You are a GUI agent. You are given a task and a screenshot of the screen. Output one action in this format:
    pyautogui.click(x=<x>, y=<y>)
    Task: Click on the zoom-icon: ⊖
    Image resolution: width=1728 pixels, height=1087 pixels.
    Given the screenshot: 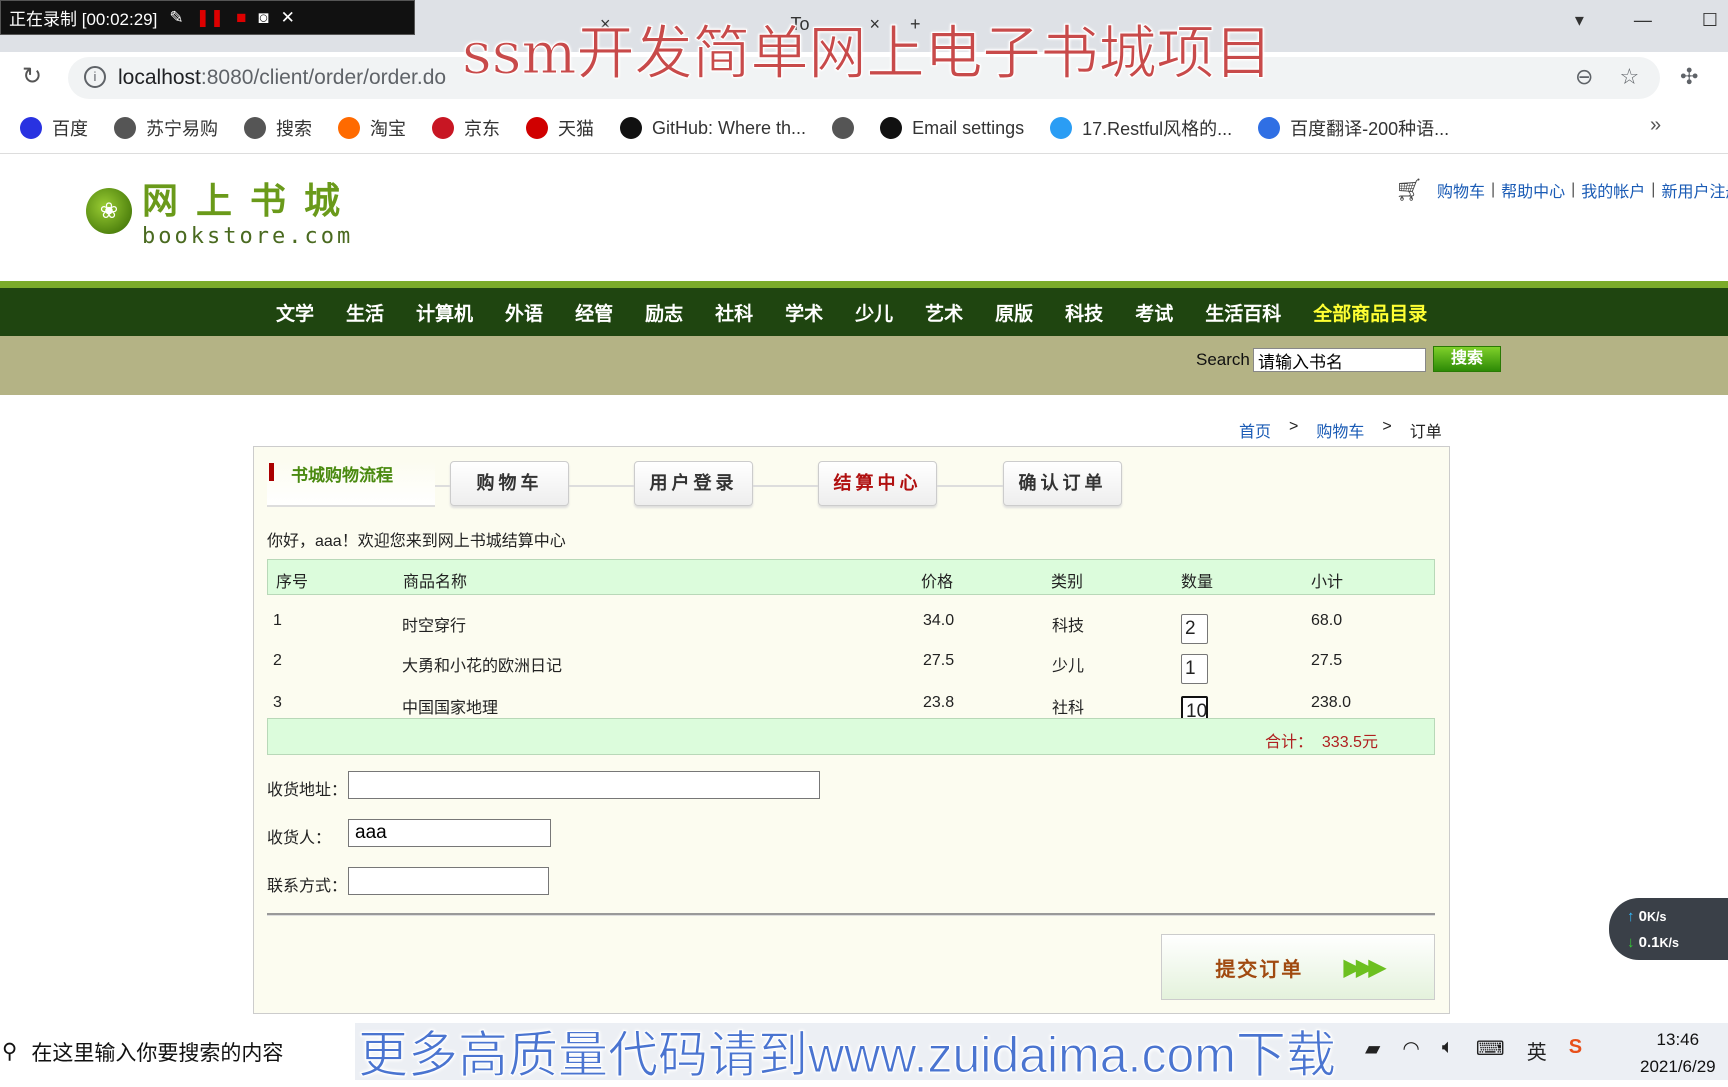 What is the action you would take?
    pyautogui.click(x=1584, y=77)
    